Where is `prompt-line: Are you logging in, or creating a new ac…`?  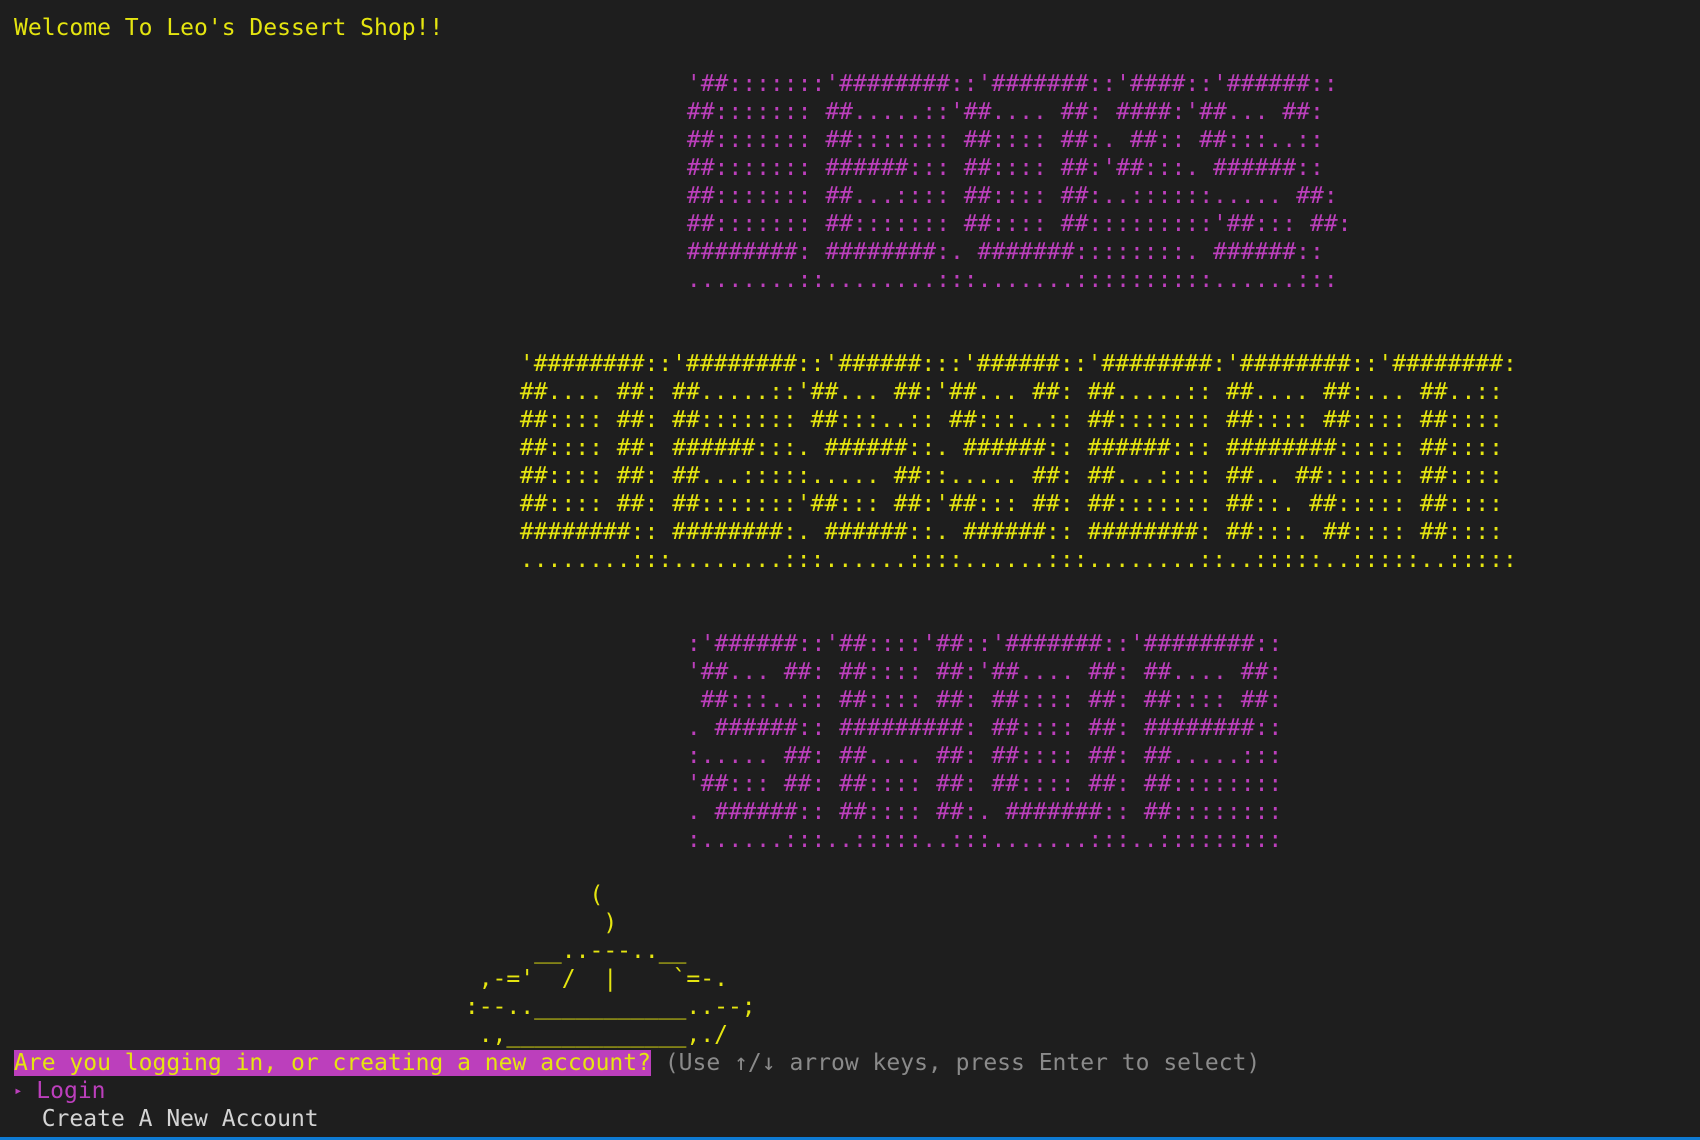
prompt-line: Are you logging in, or creating a new ac… is located at coordinates (637, 1063).